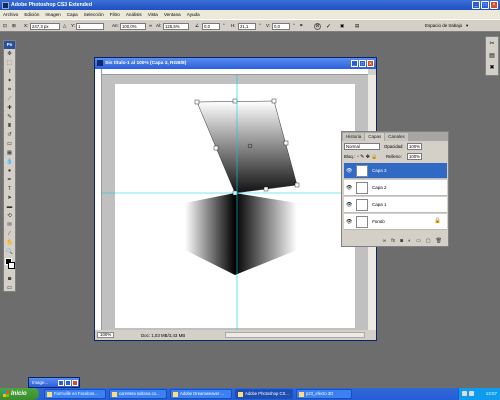 The image size is (500, 400). I want to click on quick-mask-icon: ◙, so click(9, 279).